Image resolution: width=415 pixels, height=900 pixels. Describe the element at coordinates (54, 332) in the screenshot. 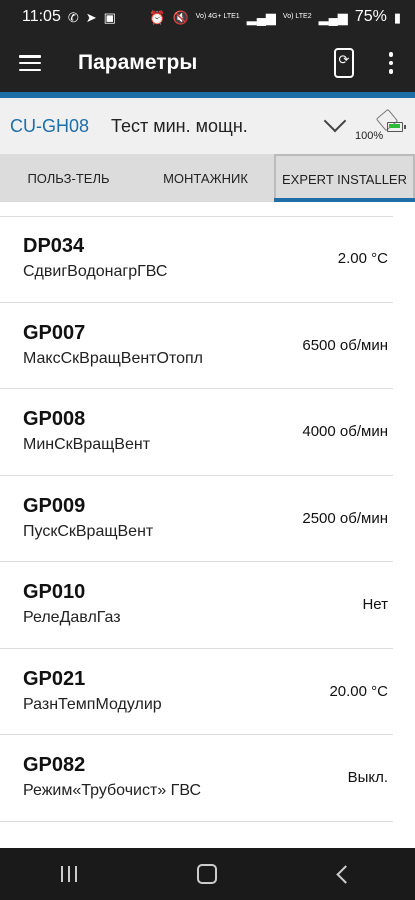

I see `parameter-code: GP007` at that location.